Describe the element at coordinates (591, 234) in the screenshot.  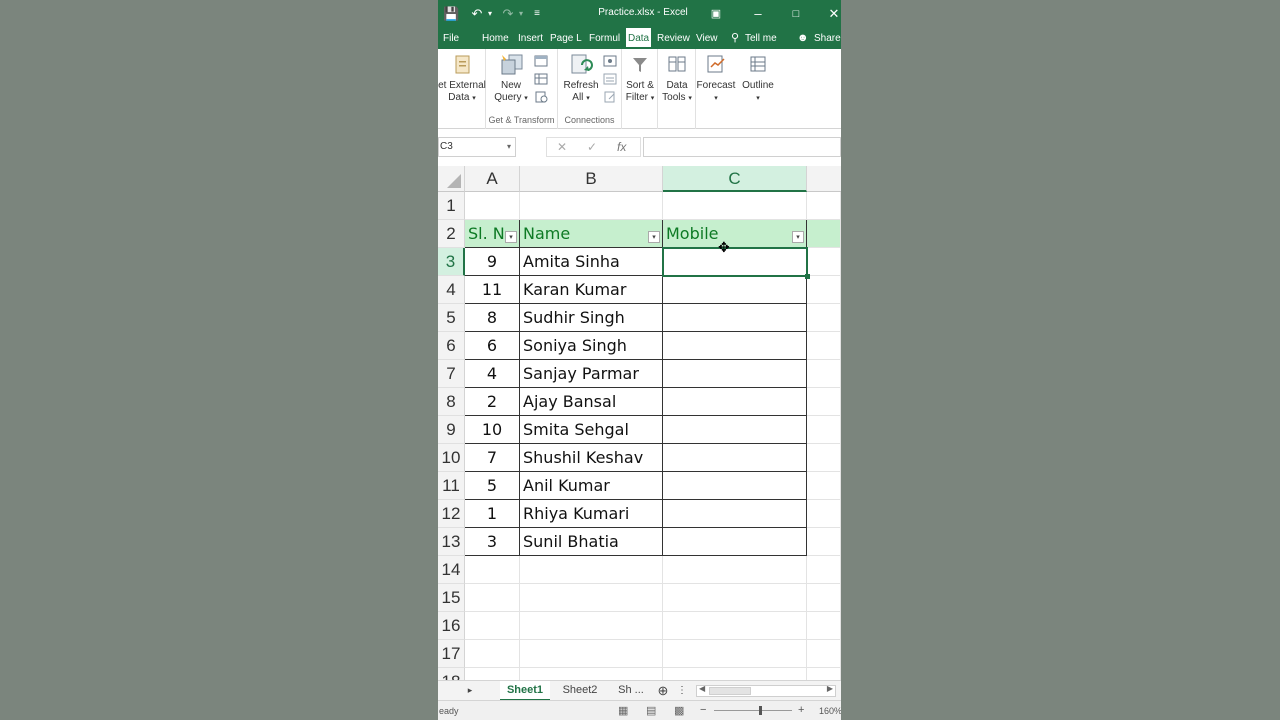
I see `table-header-name: Name ▾` at that location.